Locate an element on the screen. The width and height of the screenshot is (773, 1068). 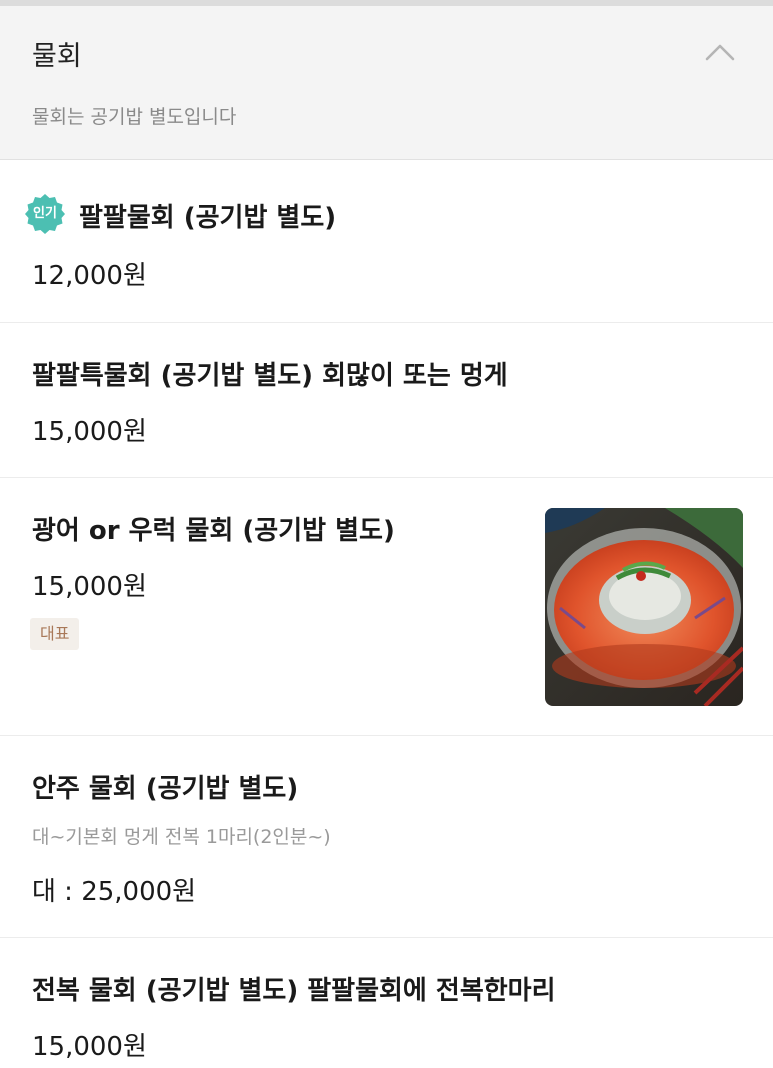
popular-badge: 인기 is located at coordinates (45, 214).